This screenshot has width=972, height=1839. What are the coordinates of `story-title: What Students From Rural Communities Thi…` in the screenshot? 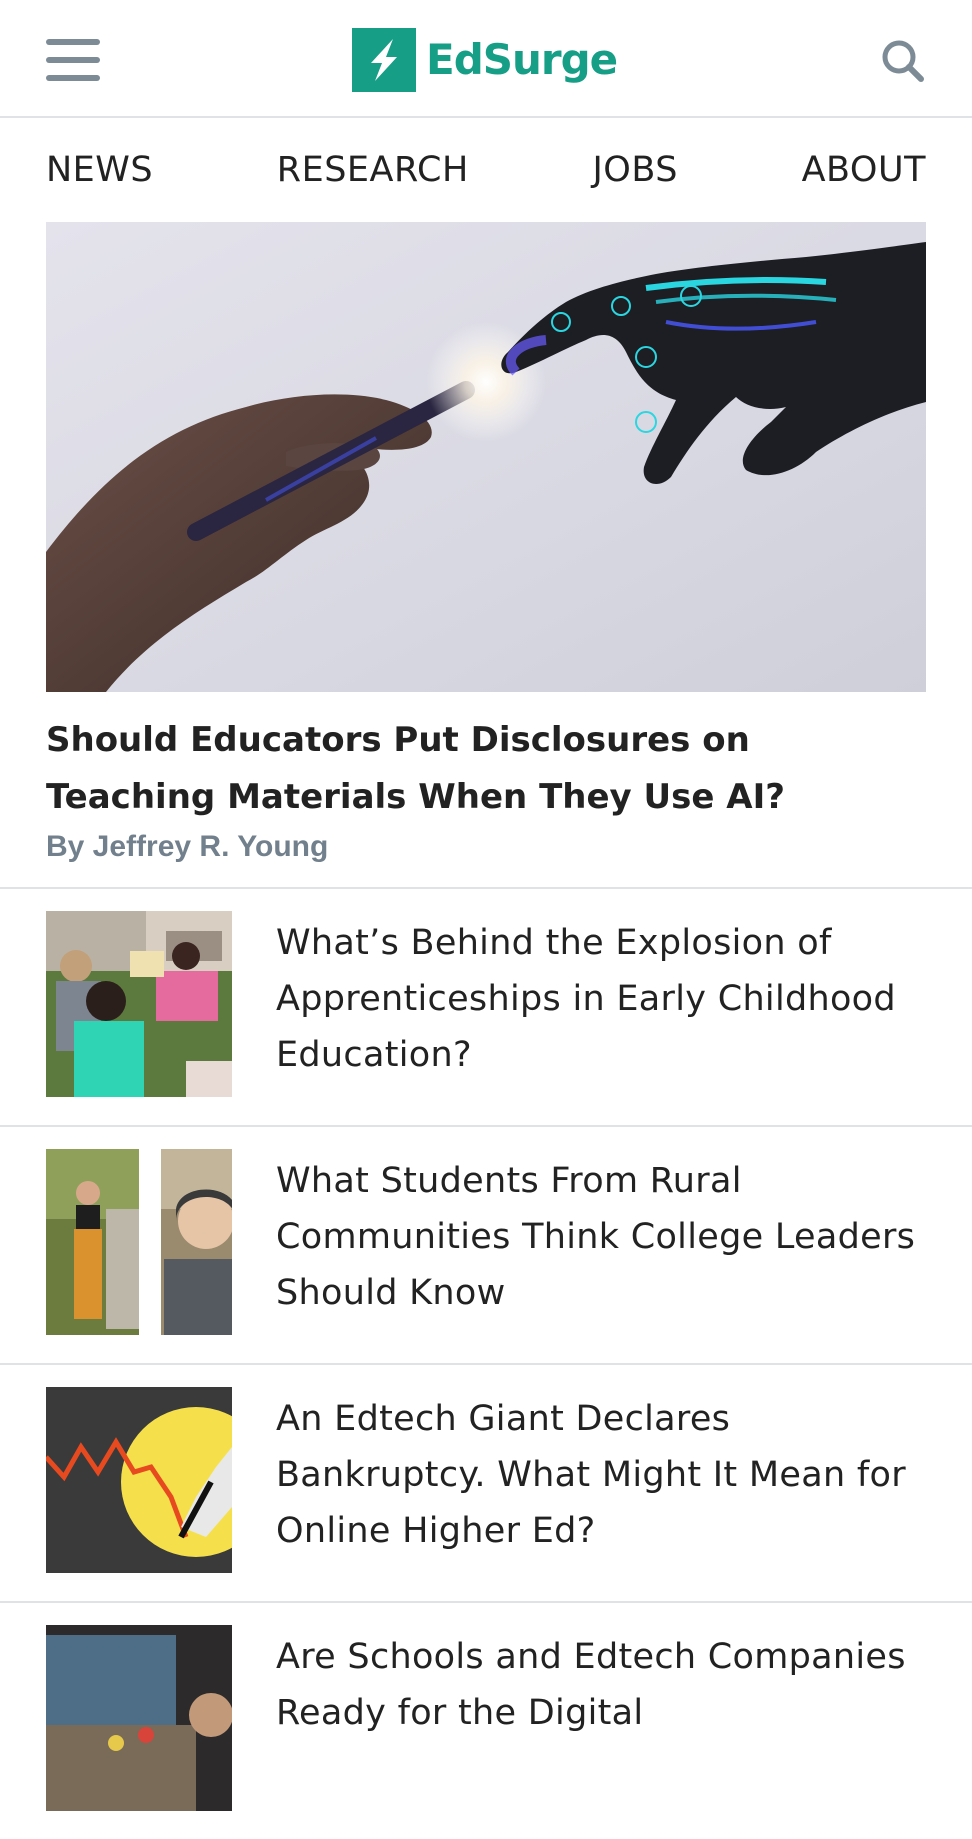 It's located at (606, 1237).